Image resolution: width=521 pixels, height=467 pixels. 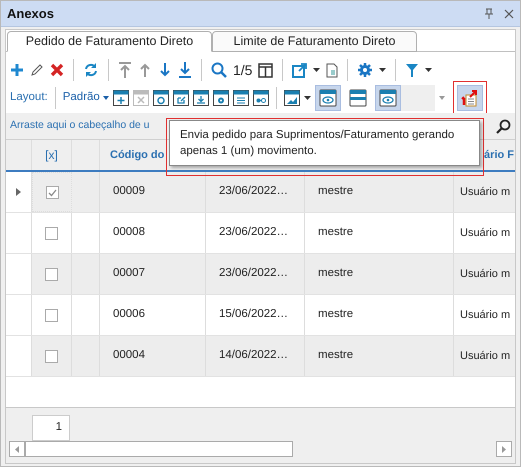 What do you see at coordinates (29, 98) in the screenshot?
I see `layout-label: Layout:` at bounding box center [29, 98].